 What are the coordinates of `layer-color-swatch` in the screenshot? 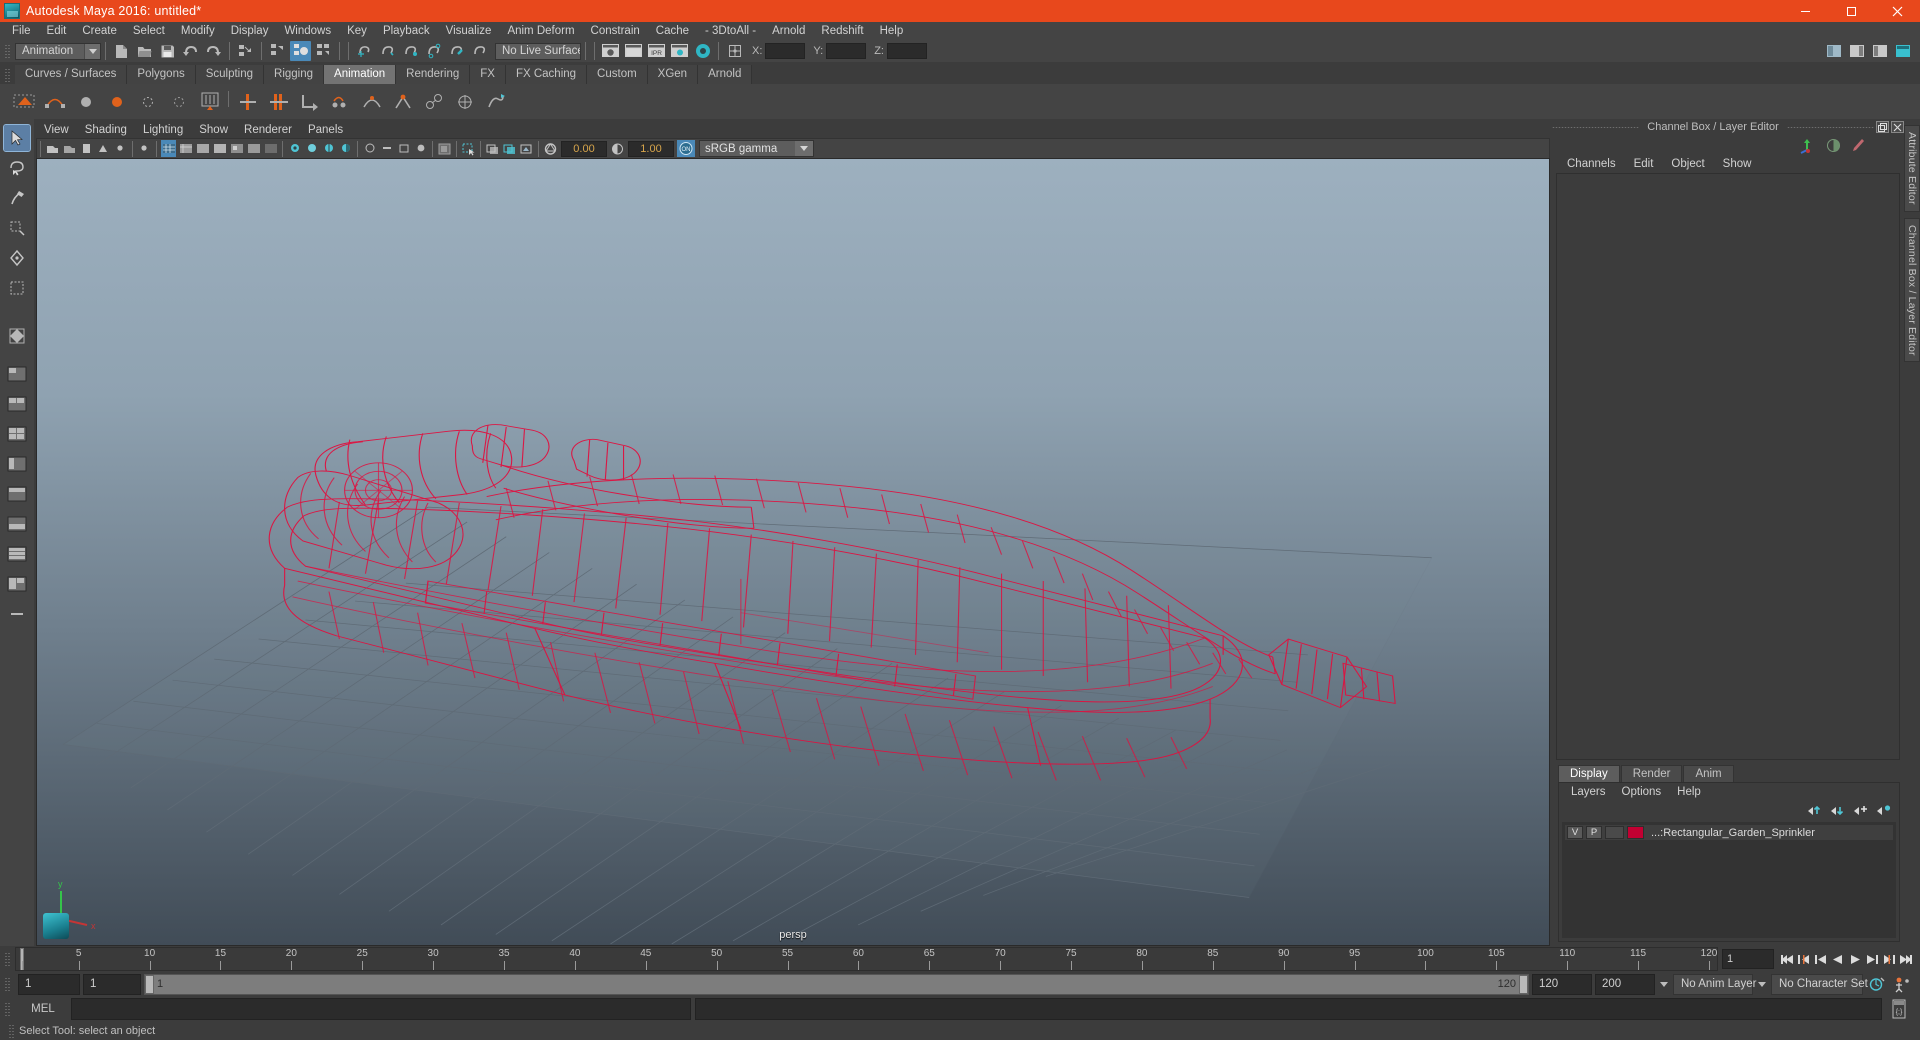 It's located at (1635, 832).